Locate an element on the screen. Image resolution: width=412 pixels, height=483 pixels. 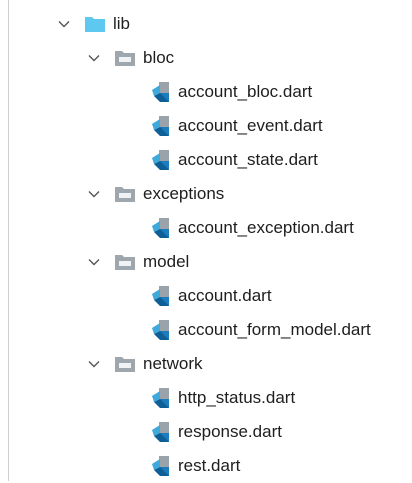
tree-folder-model: model is located at coordinates (206, 262).